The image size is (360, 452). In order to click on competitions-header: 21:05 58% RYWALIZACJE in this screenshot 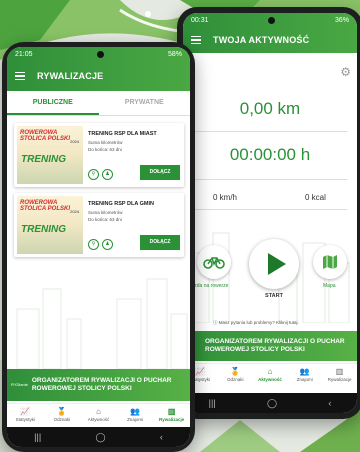, I will do `click(98, 69)`.